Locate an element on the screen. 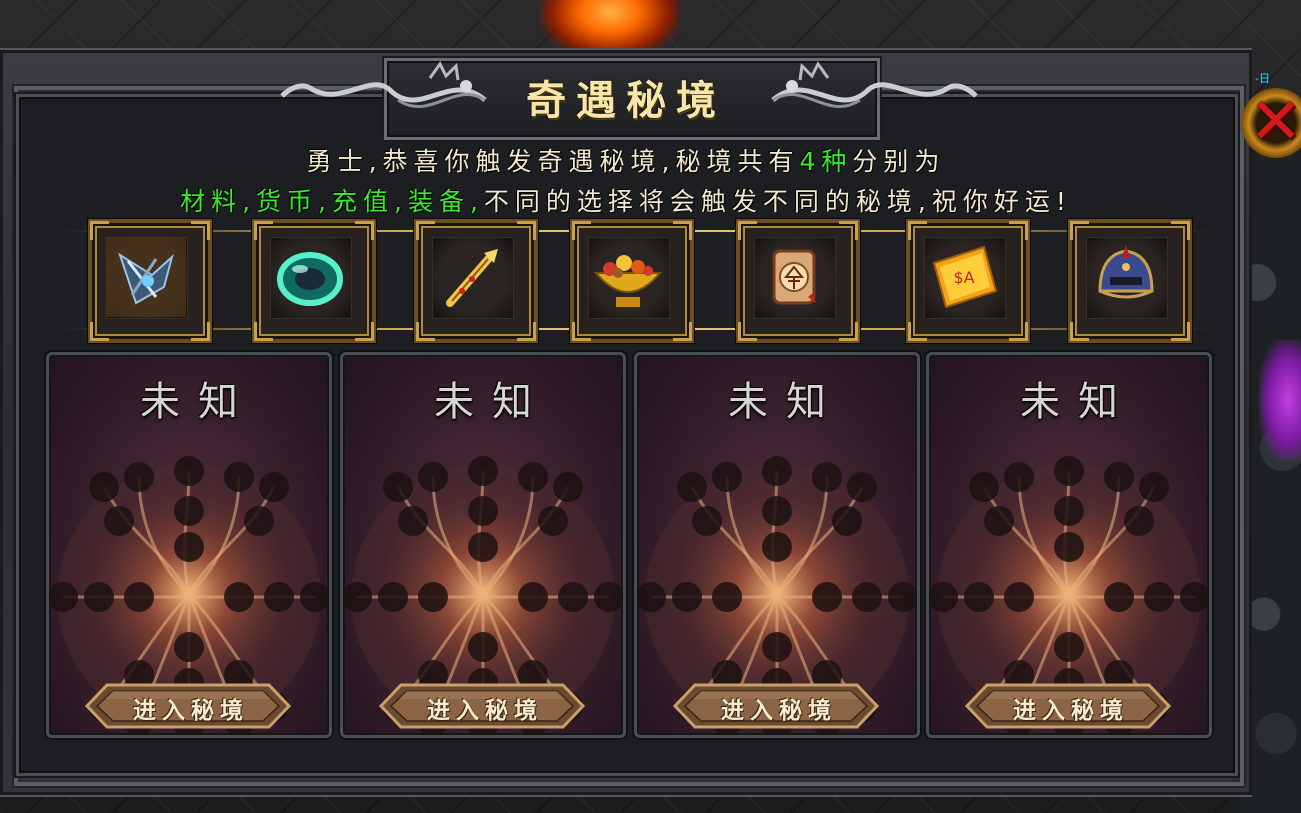 This screenshot has height=813, width=1301. red-envelope-ticket-icon: $A is located at coordinates (965, 277).